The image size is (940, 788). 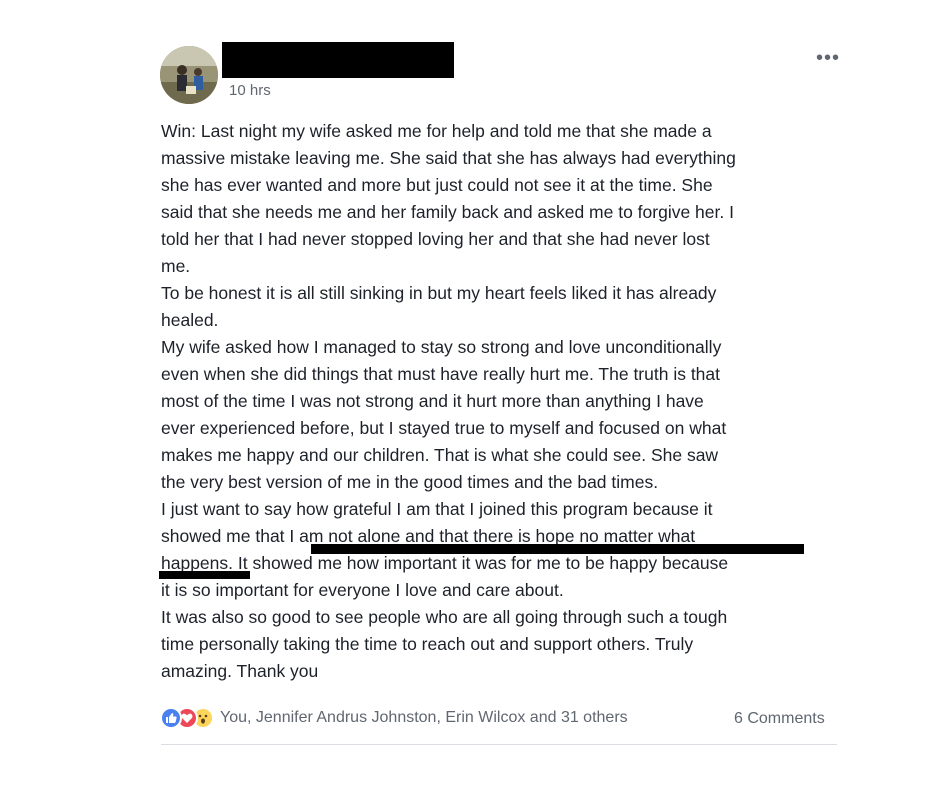 I want to click on divider, so click(x=499, y=744).